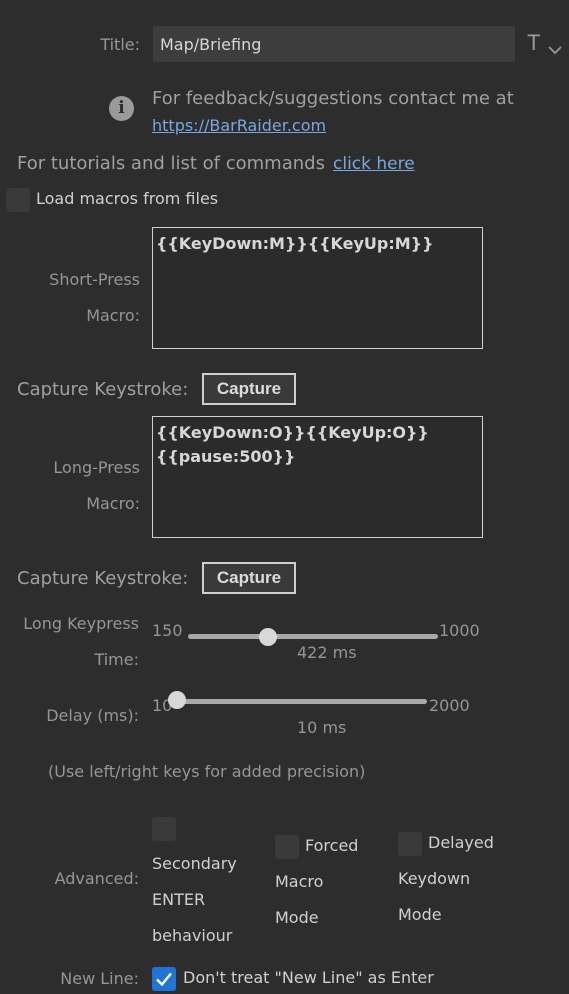  Describe the element at coordinates (113, 503) in the screenshot. I see `long-press-label-2: Macro:` at that location.